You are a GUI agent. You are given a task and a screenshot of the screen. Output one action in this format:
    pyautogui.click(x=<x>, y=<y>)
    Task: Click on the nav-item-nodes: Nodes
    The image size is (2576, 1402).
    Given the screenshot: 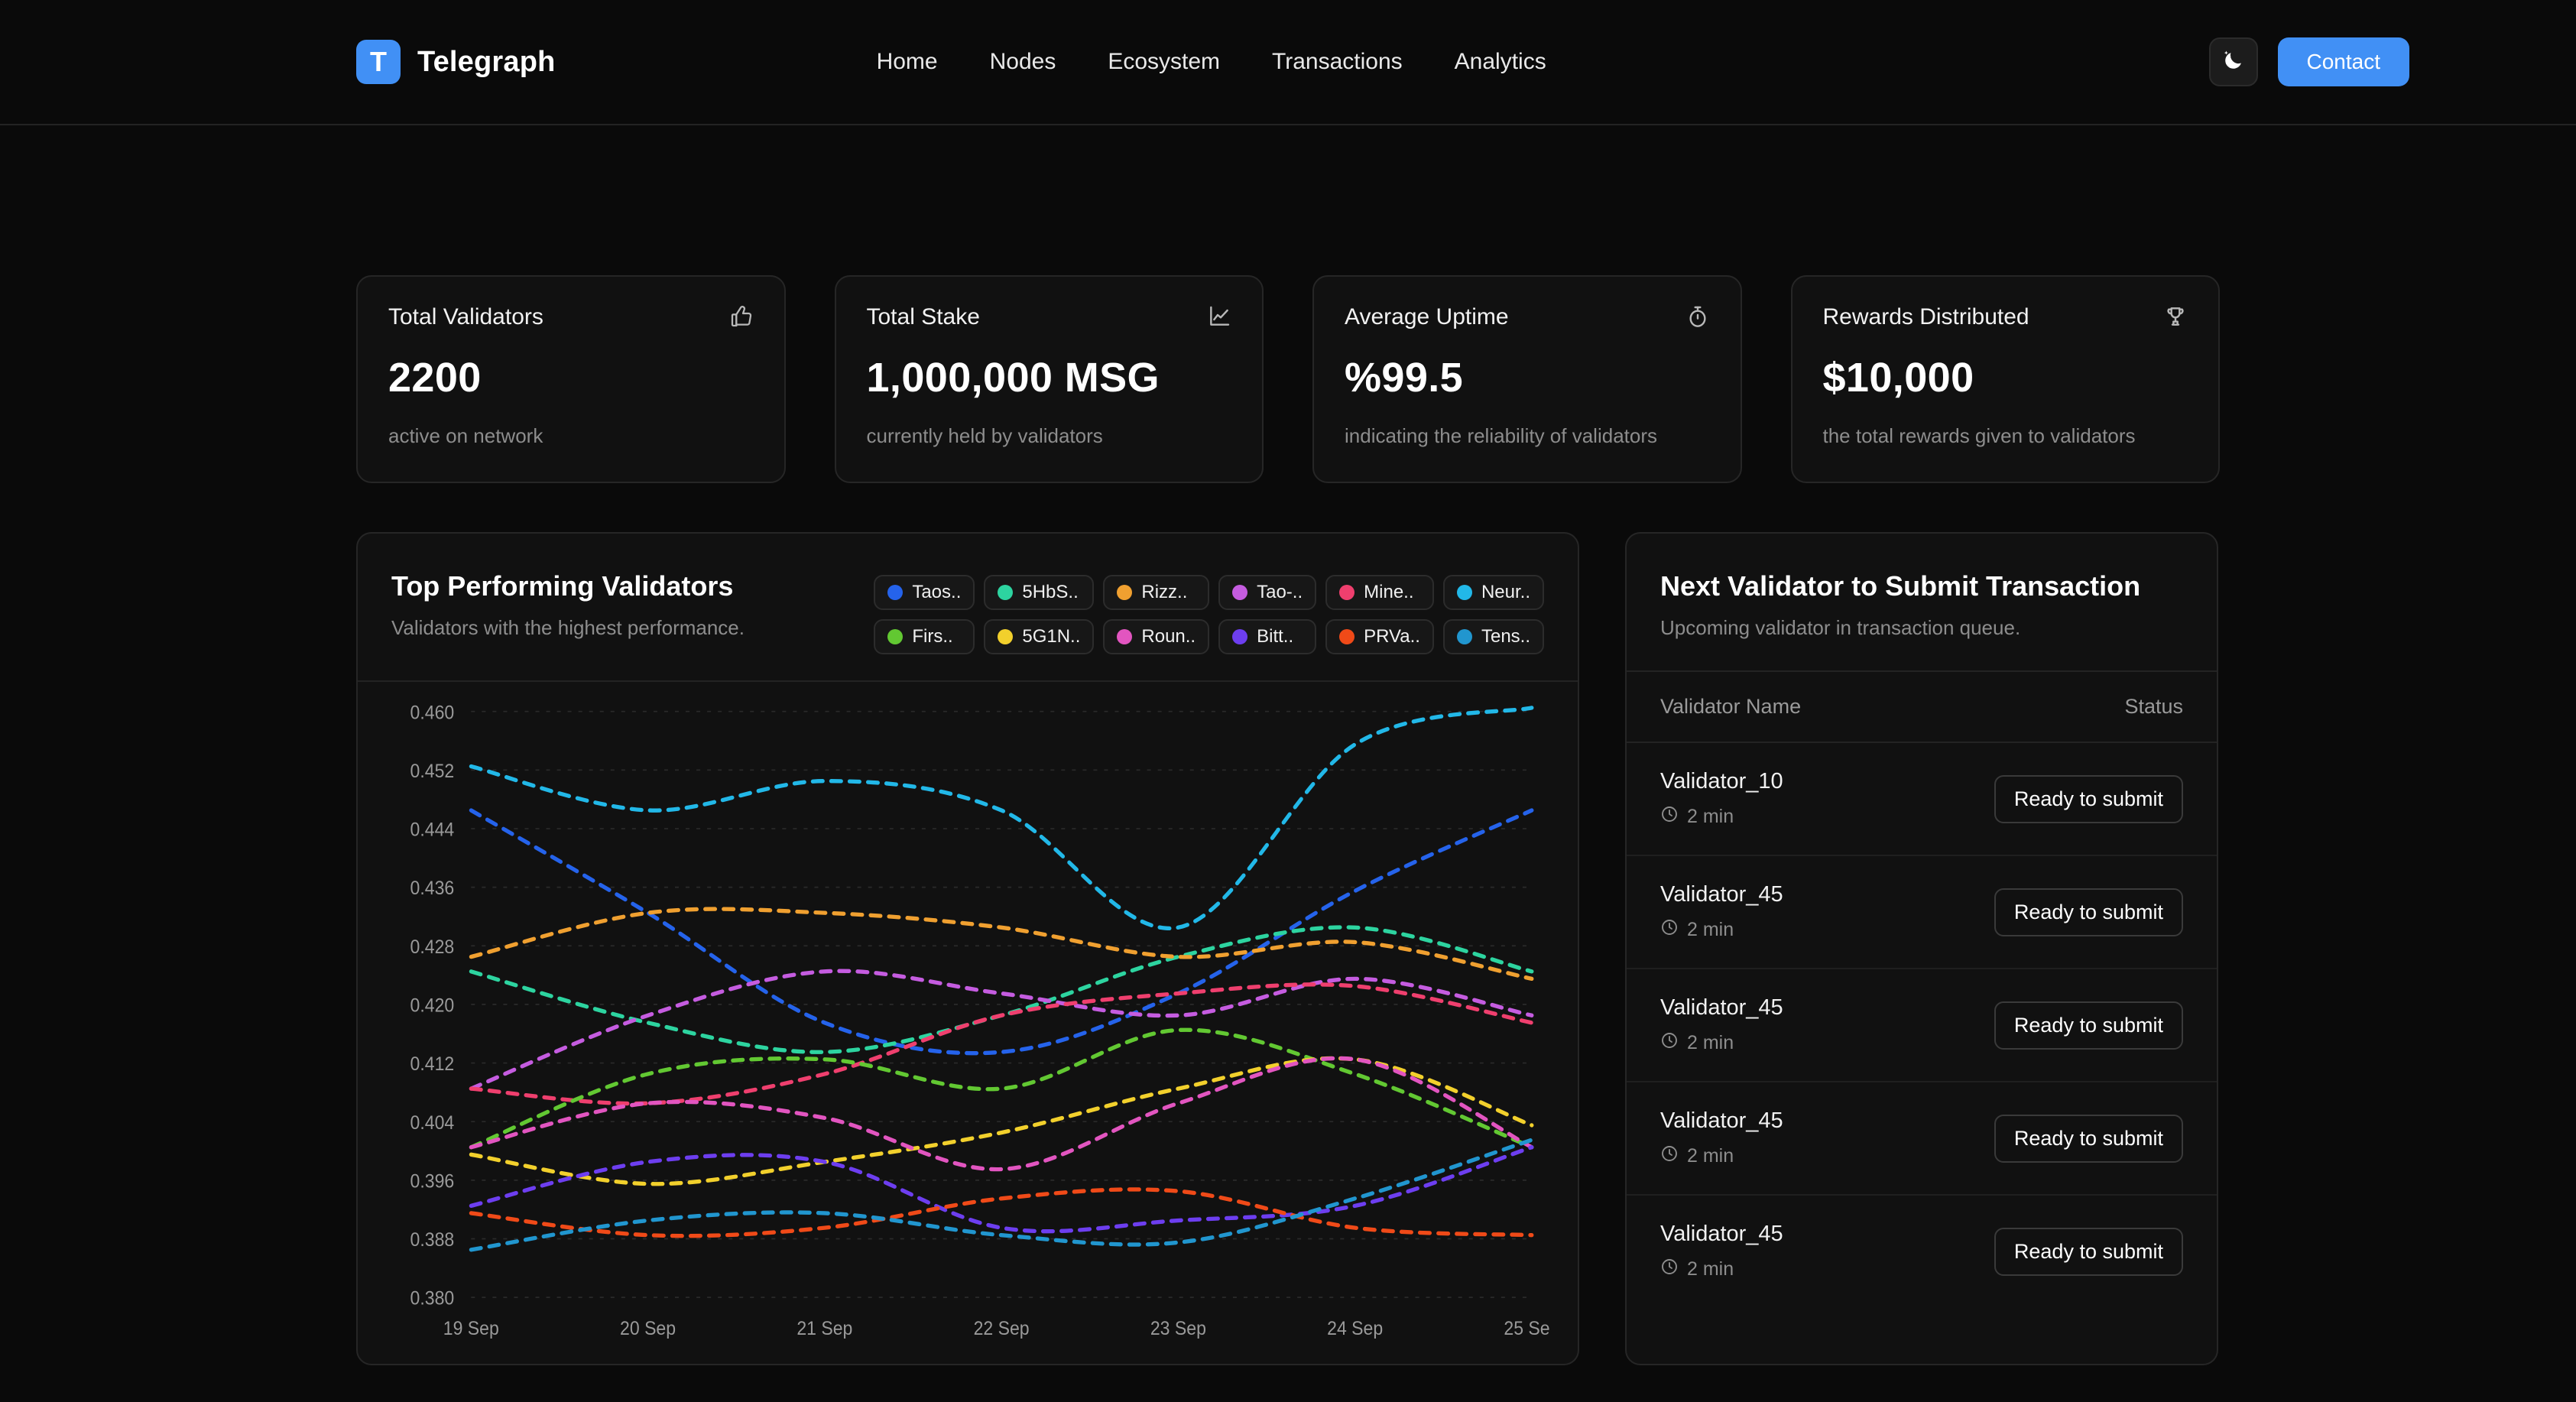 What is the action you would take?
    pyautogui.click(x=1023, y=62)
    